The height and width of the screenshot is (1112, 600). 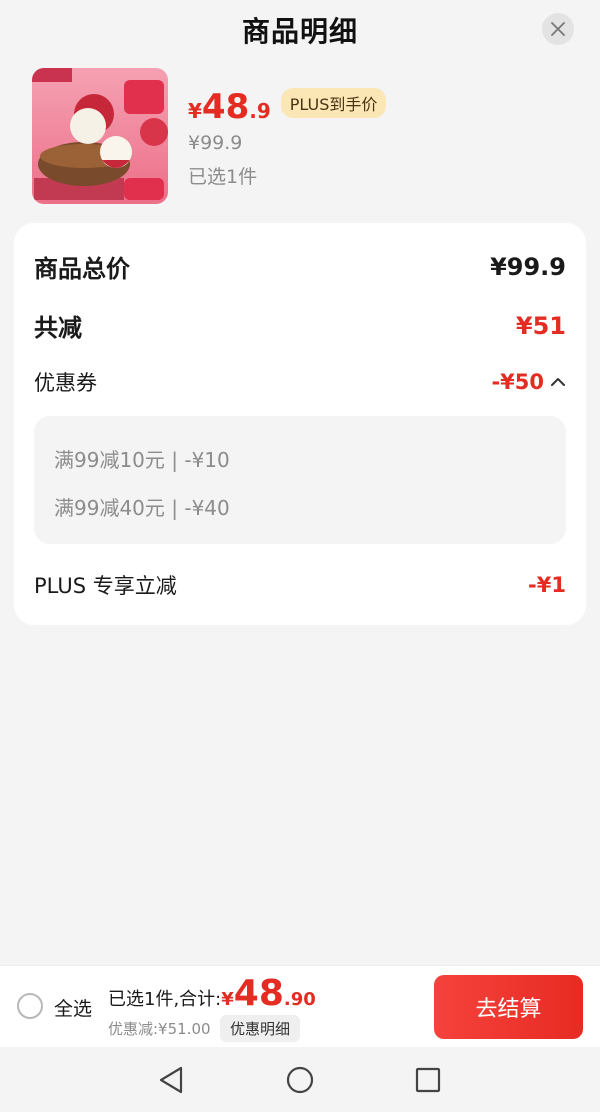 What do you see at coordinates (528, 266) in the screenshot?
I see `total-price-value: ¥99.9` at bounding box center [528, 266].